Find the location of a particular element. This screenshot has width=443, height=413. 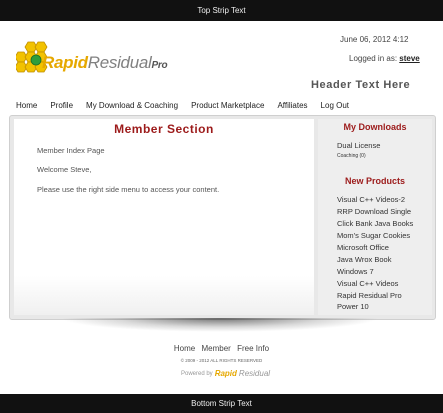

product-link: Mom's Sugar Cookies is located at coordinates (373, 235).